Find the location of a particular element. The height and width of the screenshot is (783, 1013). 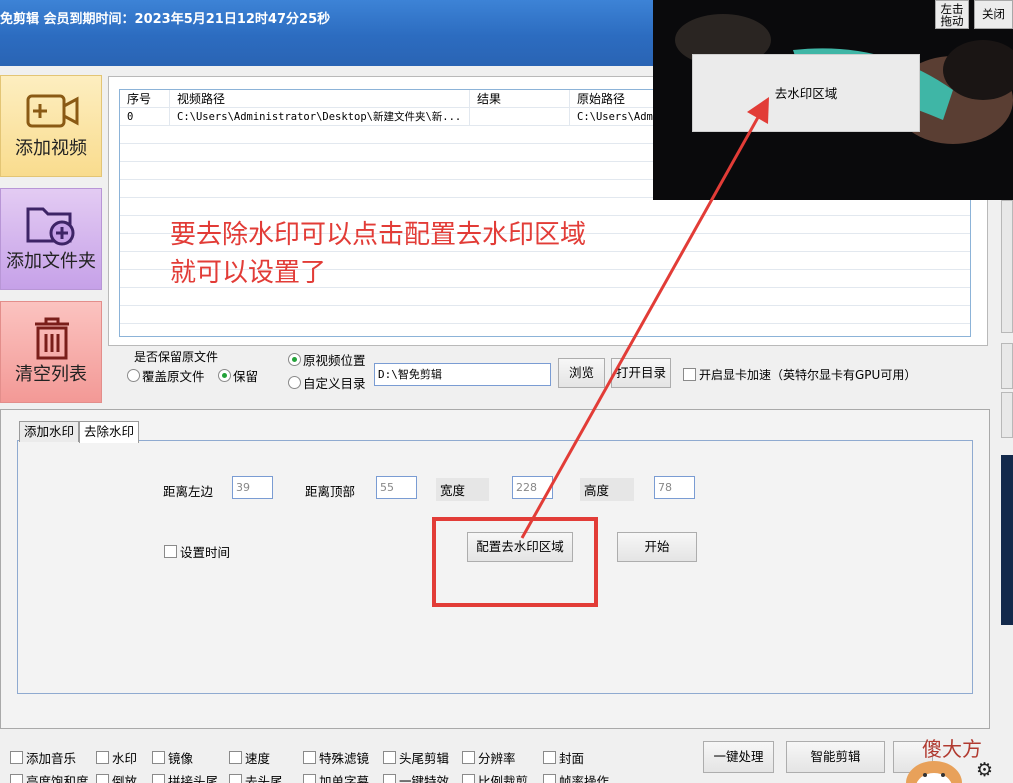

keep-radio: 保留 is located at coordinates (238, 375).